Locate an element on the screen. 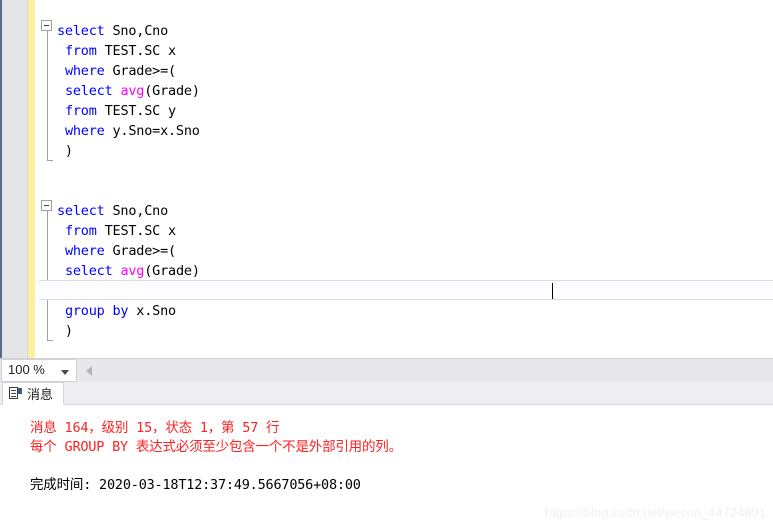 The height and width of the screenshot is (529, 773). code-token-plain: x.Sno is located at coordinates (152, 311).